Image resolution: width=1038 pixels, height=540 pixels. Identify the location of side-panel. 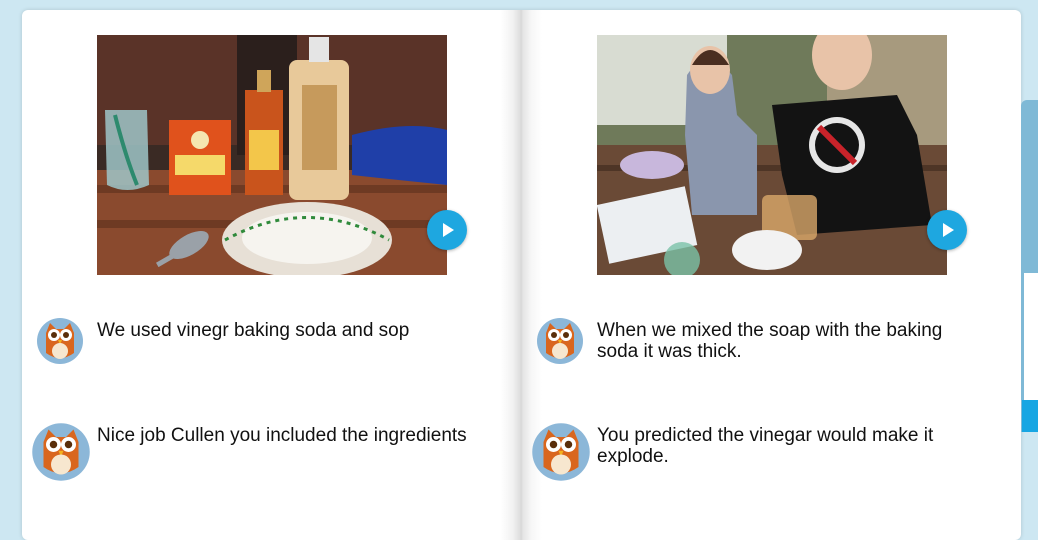
(1029, 266).